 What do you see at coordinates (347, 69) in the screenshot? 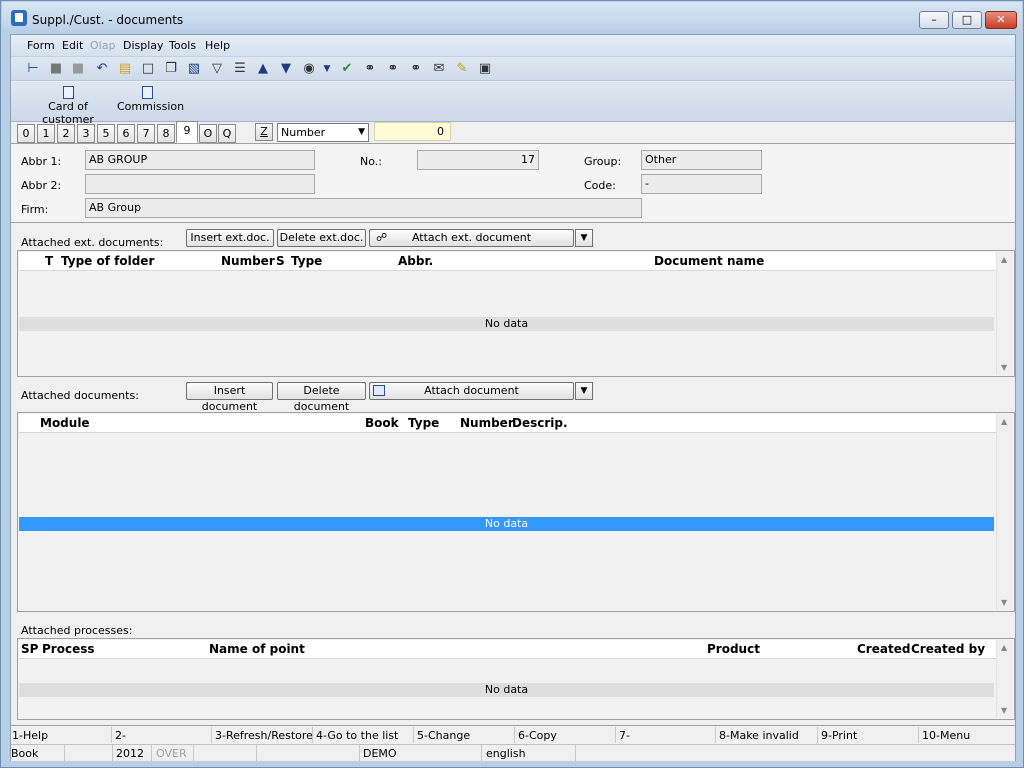
I see `check-icon: ✔` at bounding box center [347, 69].